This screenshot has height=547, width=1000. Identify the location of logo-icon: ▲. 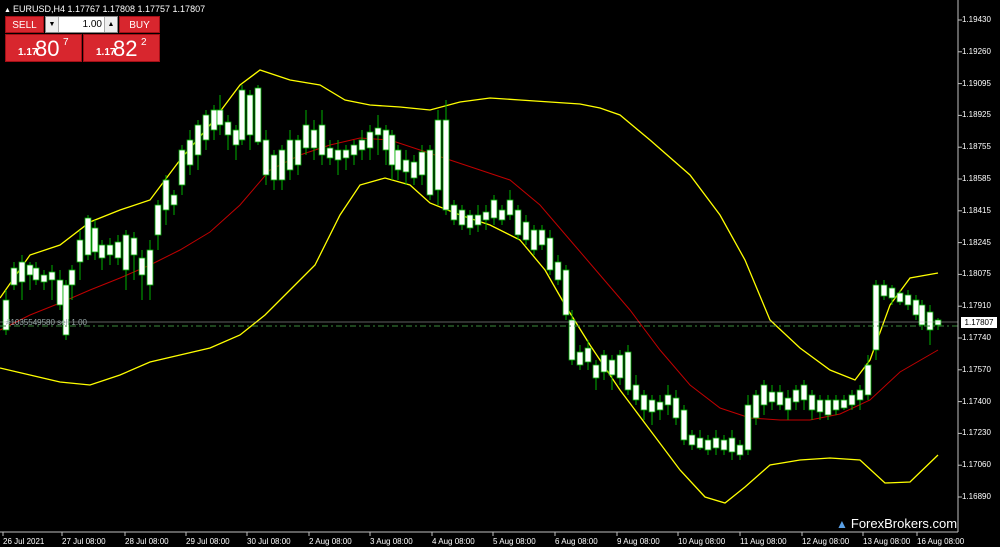
(842, 524).